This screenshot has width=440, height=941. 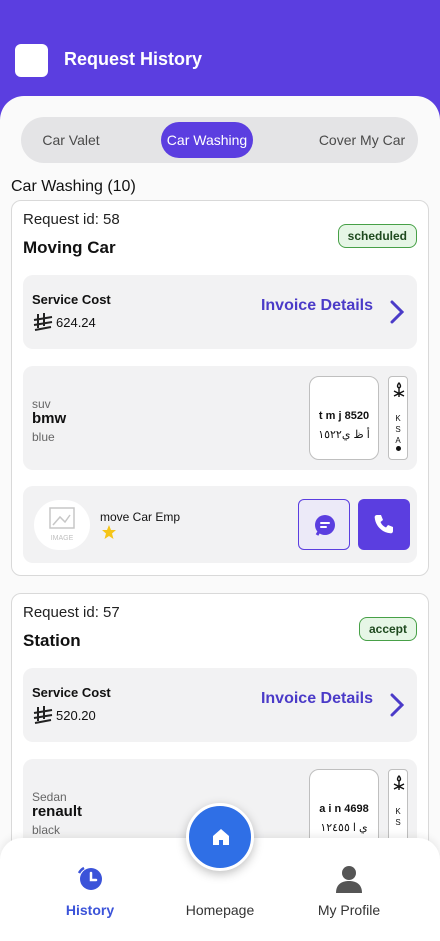 What do you see at coordinates (109, 532) in the screenshot?
I see `star-icon` at bounding box center [109, 532].